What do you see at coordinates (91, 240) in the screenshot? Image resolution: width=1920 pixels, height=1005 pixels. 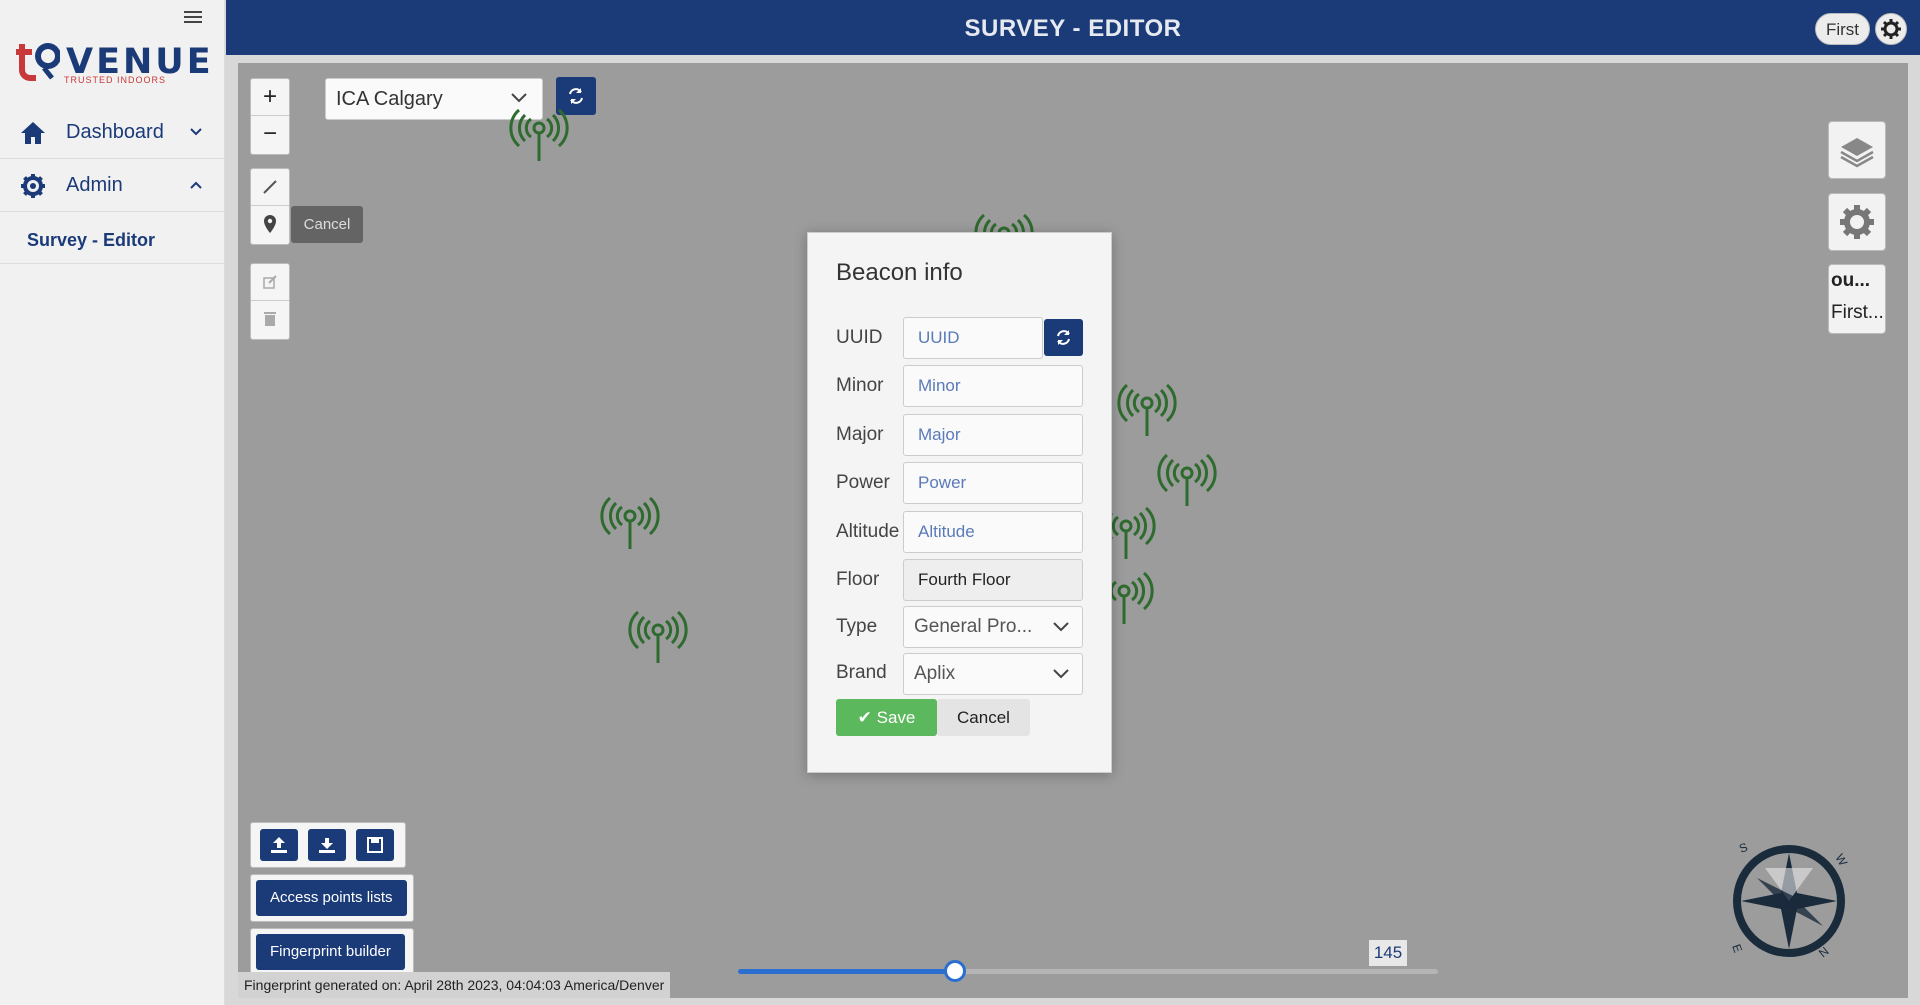 I see `sidebar-item-label: Survey - Editor` at bounding box center [91, 240].